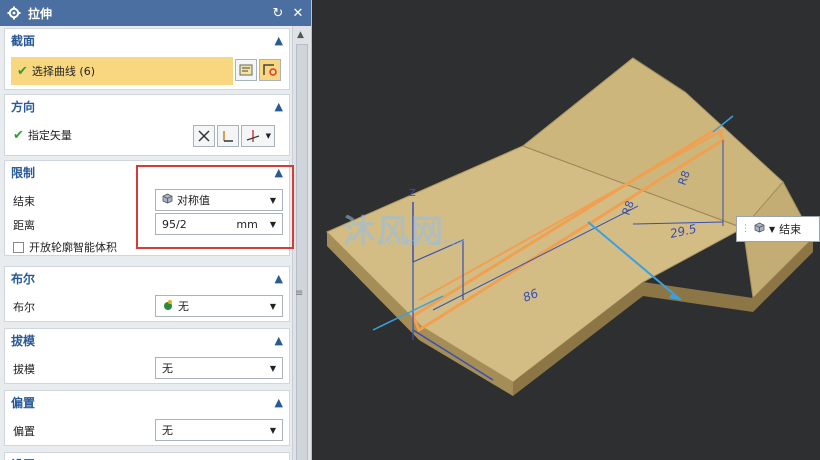  I want to click on select-curve-field: ✔ 选择曲线 (6), so click(122, 71).